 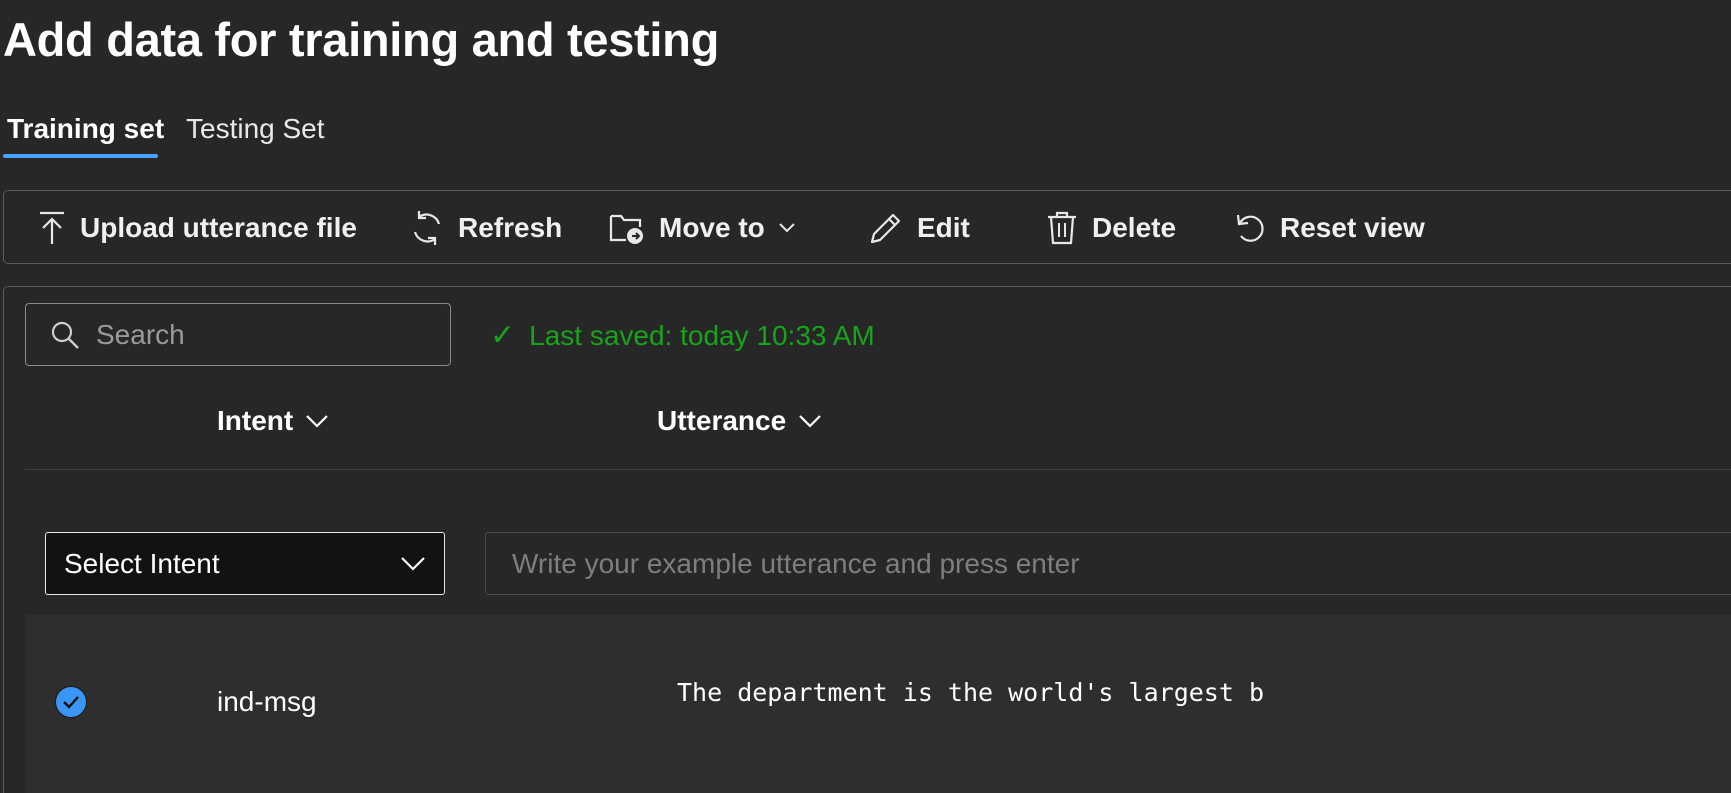 I want to click on utterance-column-label: Utterance, so click(x=722, y=420).